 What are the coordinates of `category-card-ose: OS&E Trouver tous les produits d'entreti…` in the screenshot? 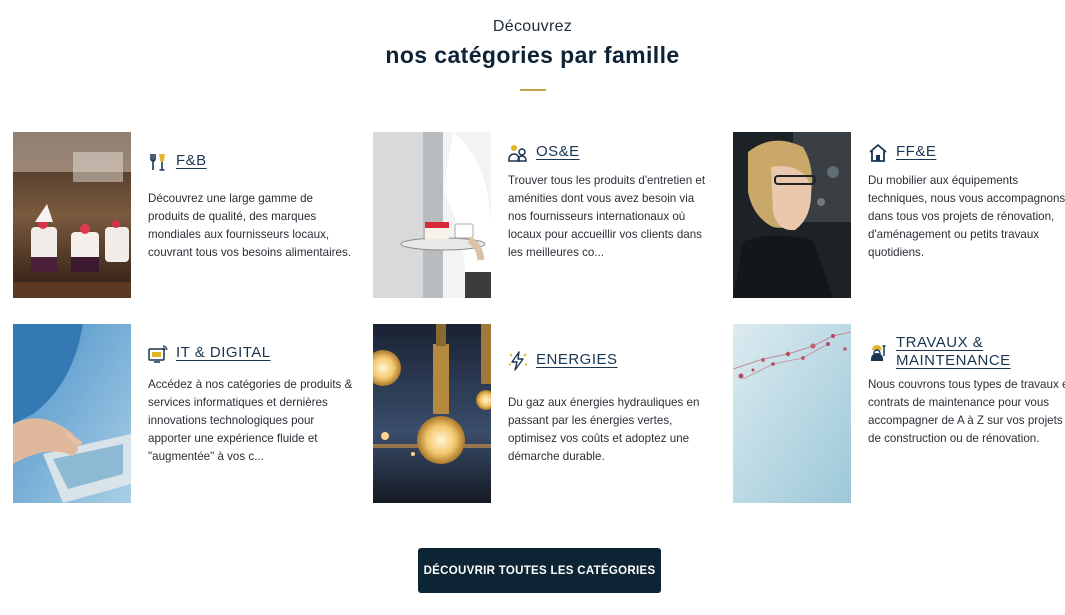 It's located at (543, 222).